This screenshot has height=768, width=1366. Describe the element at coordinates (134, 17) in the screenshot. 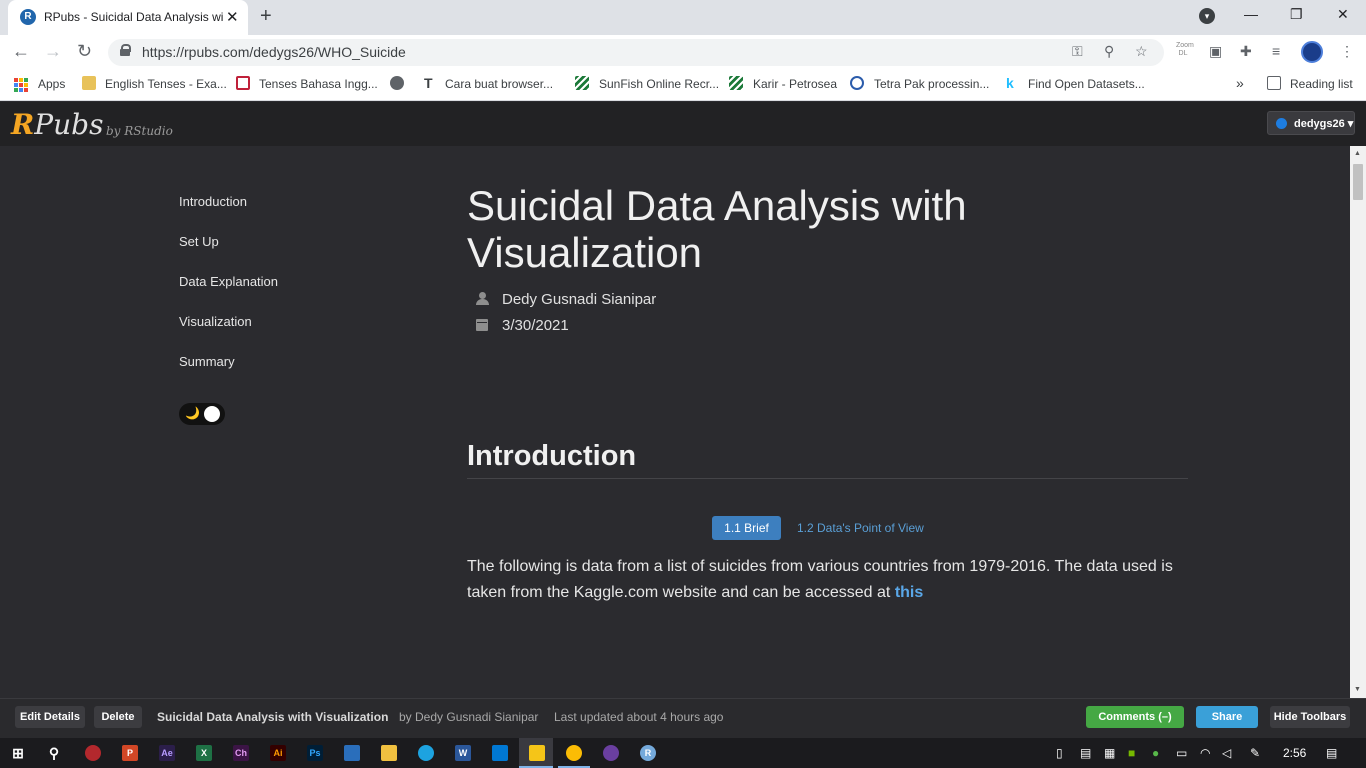

I see `tab-title: RPubs - Suicidal Data Analysis wi` at that location.